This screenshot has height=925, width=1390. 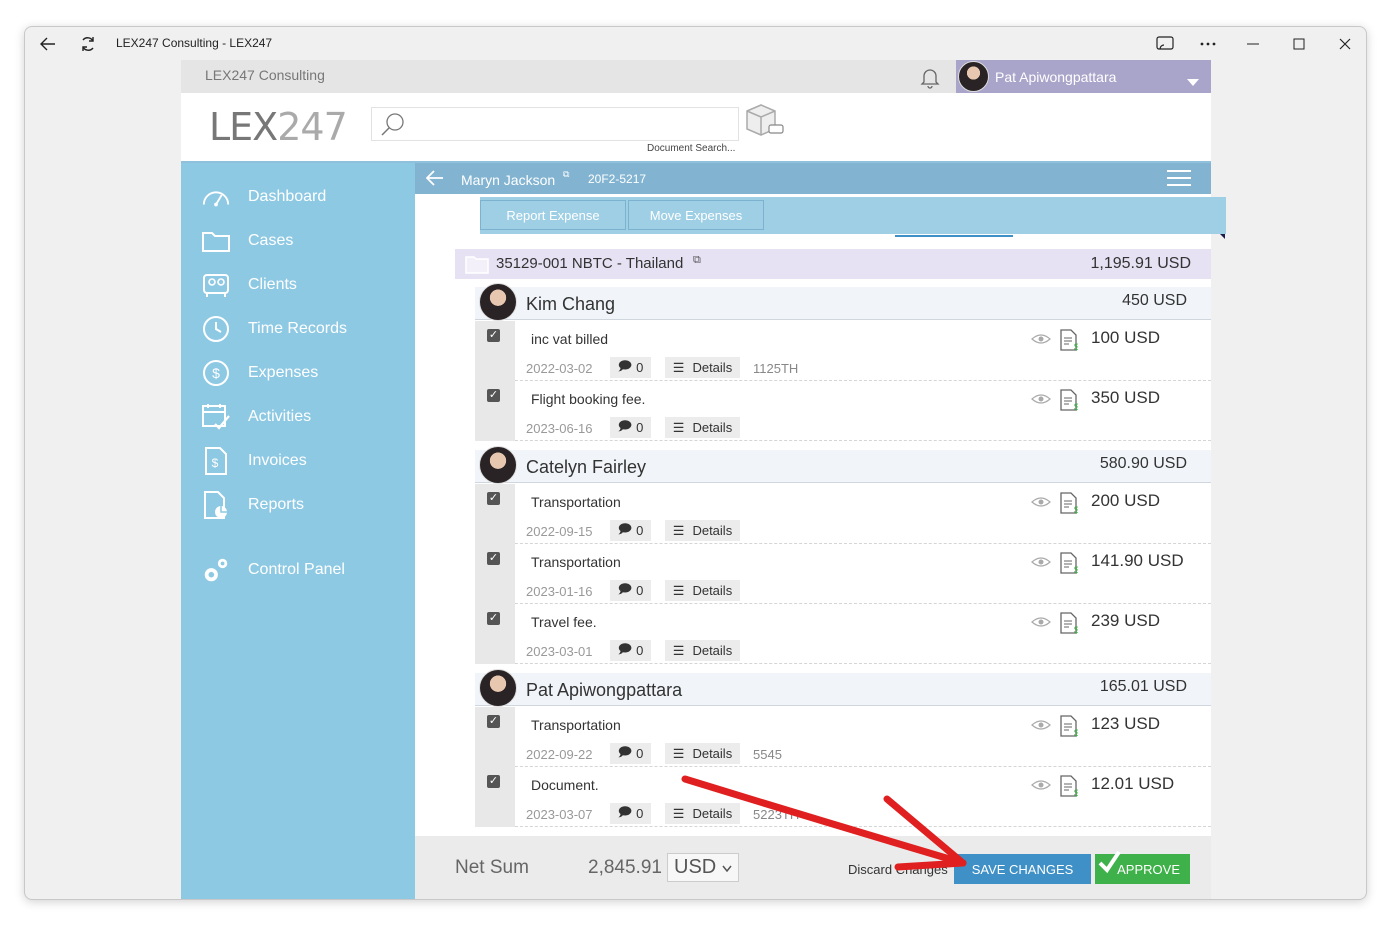 What do you see at coordinates (898, 869) in the screenshot?
I see `discard-changes-link: Discard Changes` at bounding box center [898, 869].